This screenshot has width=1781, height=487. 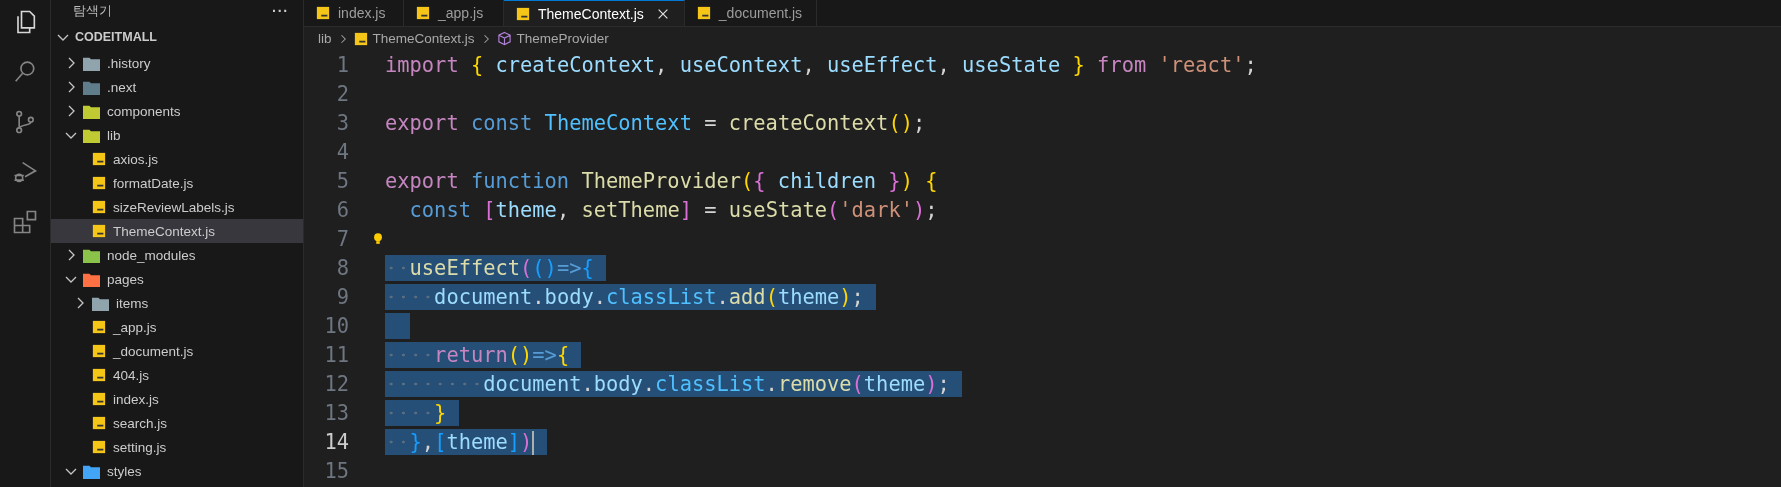 I want to click on file-row: axios.js, so click(x=177, y=159).